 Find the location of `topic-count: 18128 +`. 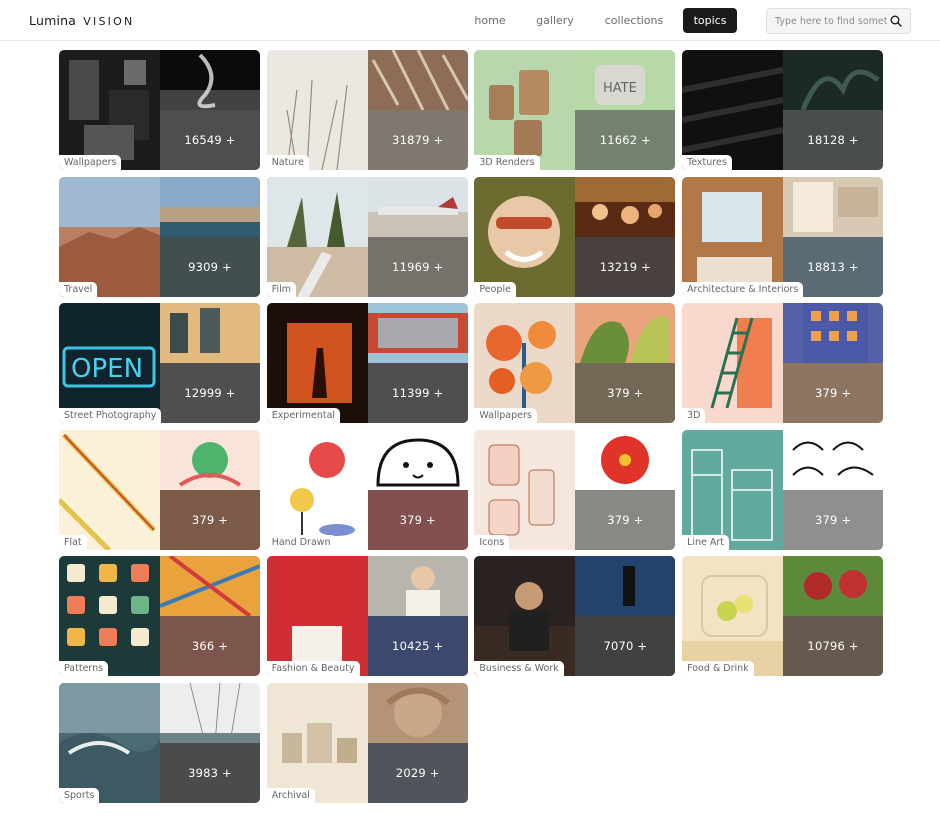

topic-count: 18128 + is located at coordinates (833, 140).